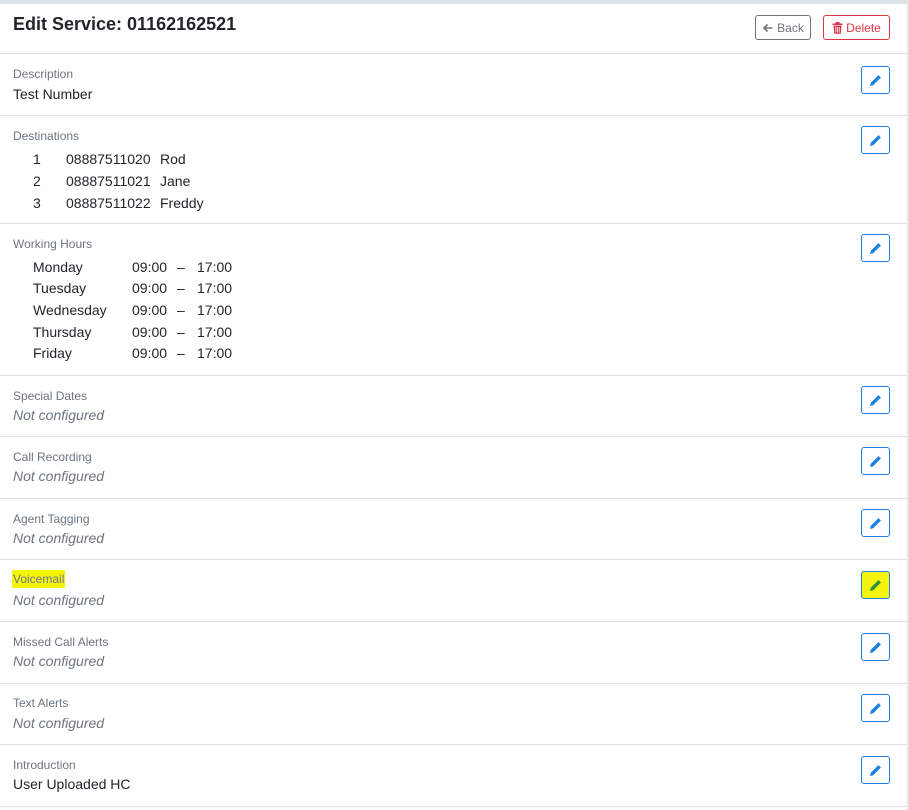  Describe the element at coordinates (52, 353) in the screenshot. I see `day-name: Friday` at that location.